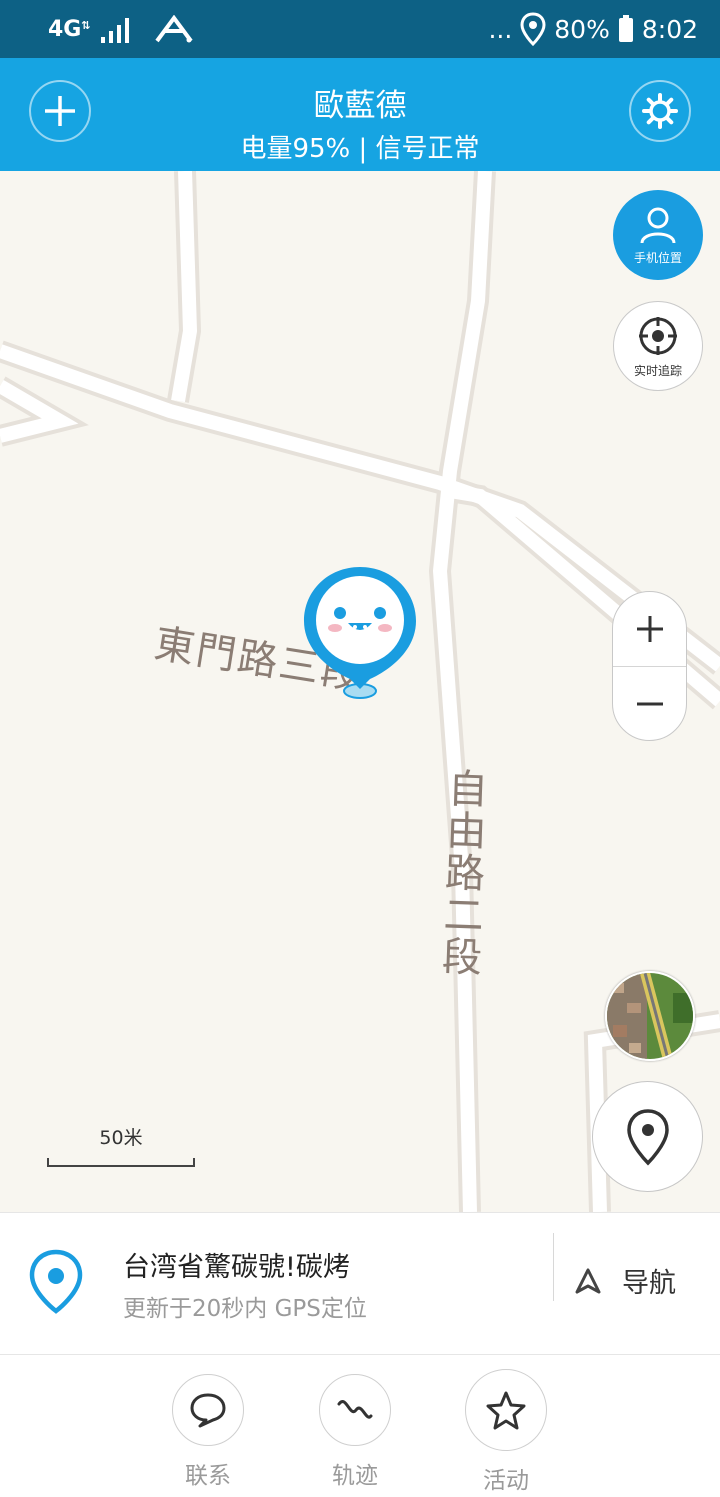 The width and height of the screenshot is (720, 1497). Describe the element at coordinates (56, 1281) in the screenshot. I see `location-pin-icon` at that location.